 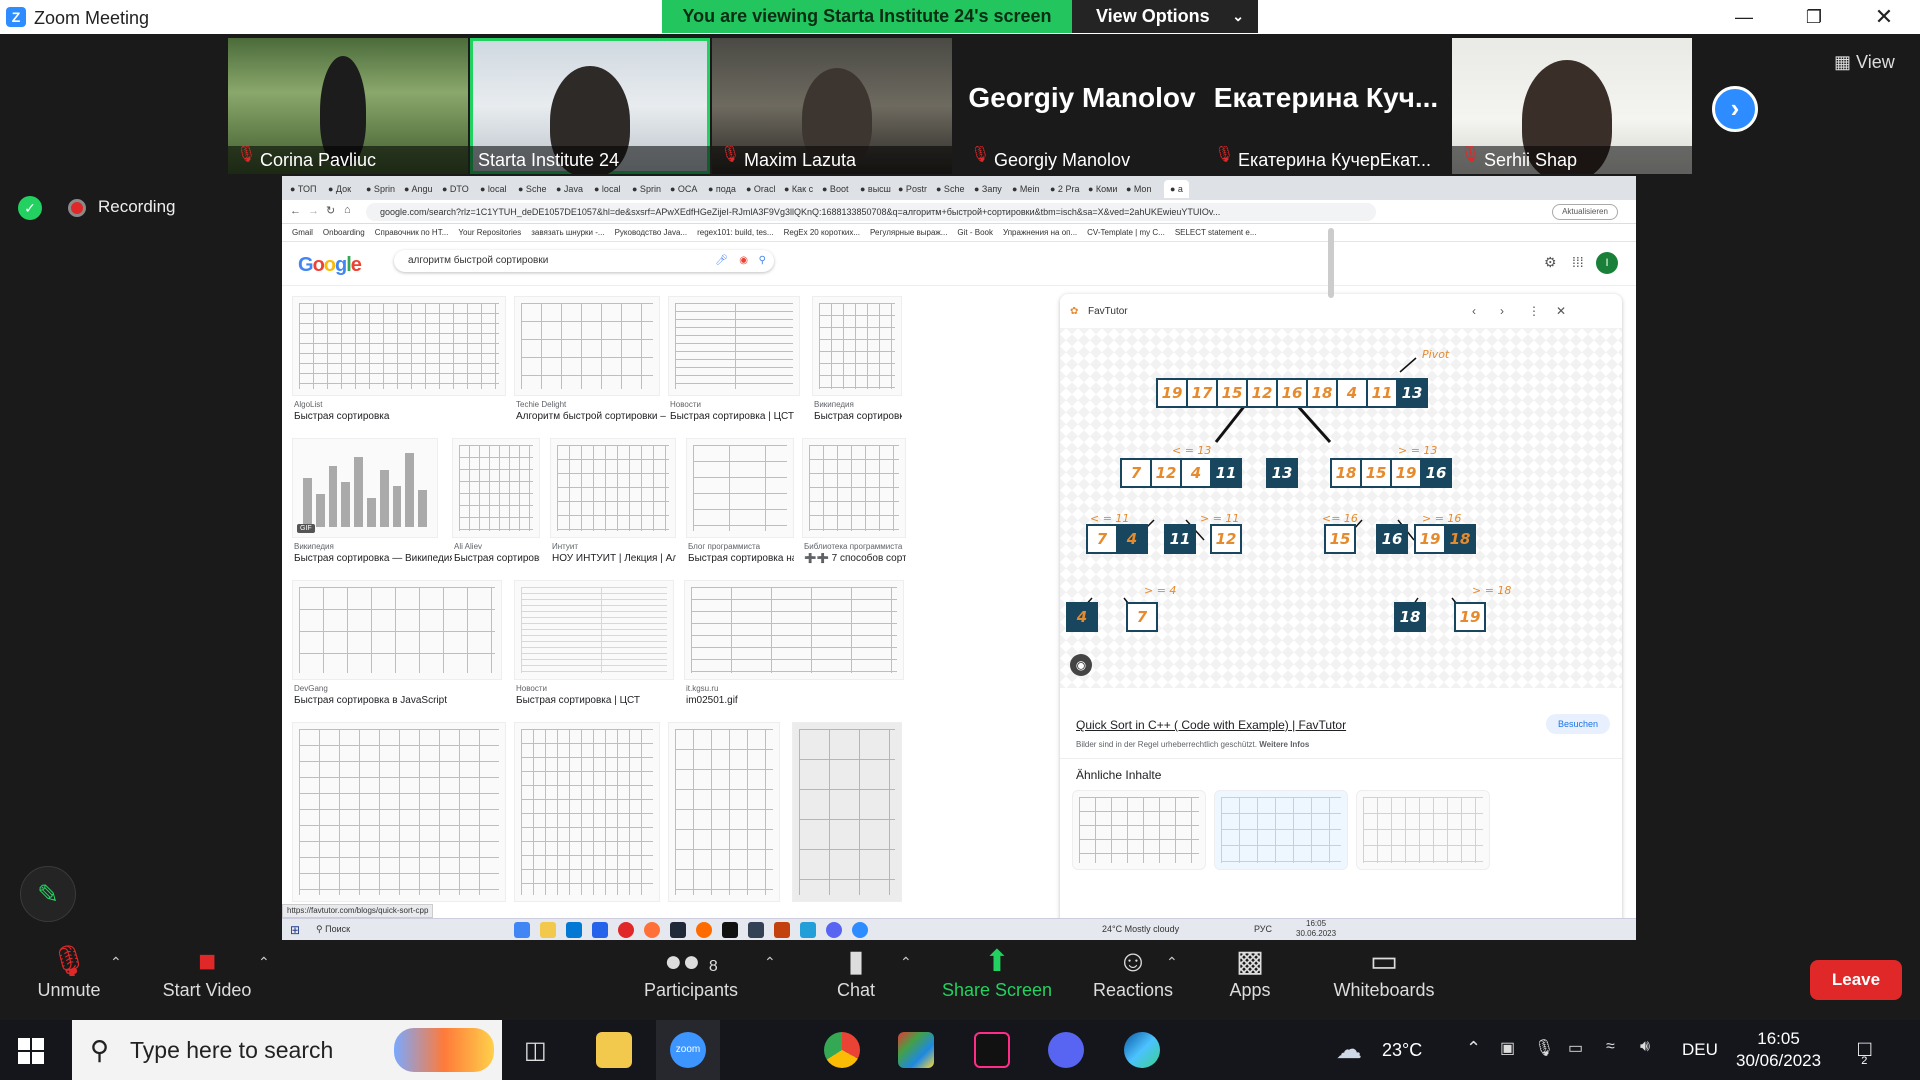 What do you see at coordinates (1561, 311) in the screenshot?
I see `close-panel-icon: ✕` at bounding box center [1561, 311].